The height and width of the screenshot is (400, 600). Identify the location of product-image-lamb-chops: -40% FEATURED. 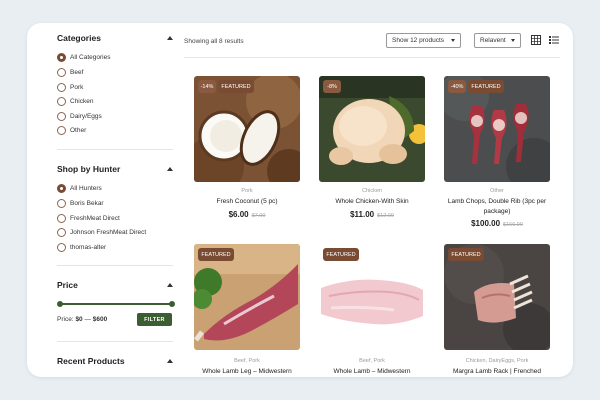
(497, 129).